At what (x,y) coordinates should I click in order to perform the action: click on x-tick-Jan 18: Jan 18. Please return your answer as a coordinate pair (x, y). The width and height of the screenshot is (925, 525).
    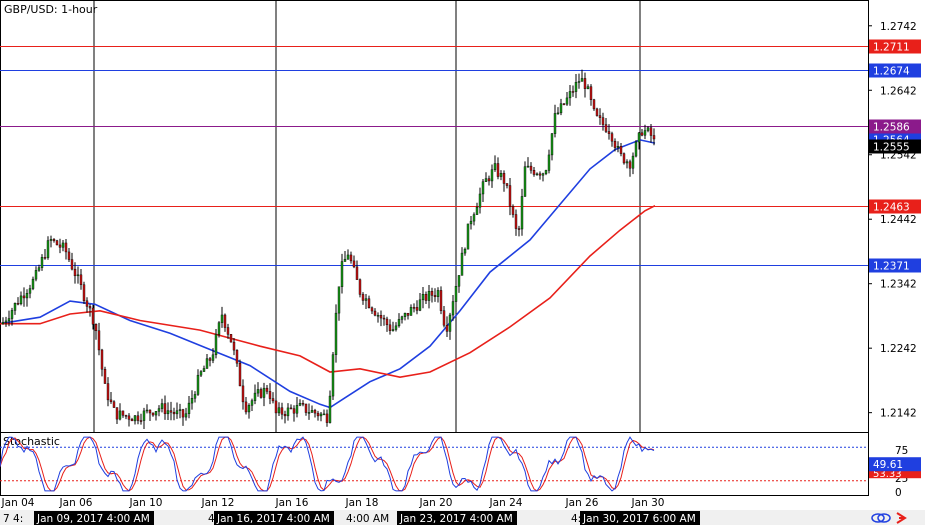
    Looking at the image, I should click on (362, 503).